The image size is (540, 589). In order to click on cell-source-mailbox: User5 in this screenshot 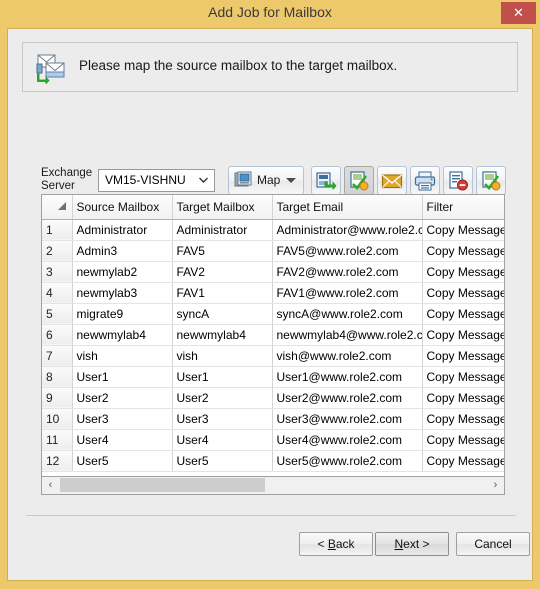, I will do `click(122, 461)`.